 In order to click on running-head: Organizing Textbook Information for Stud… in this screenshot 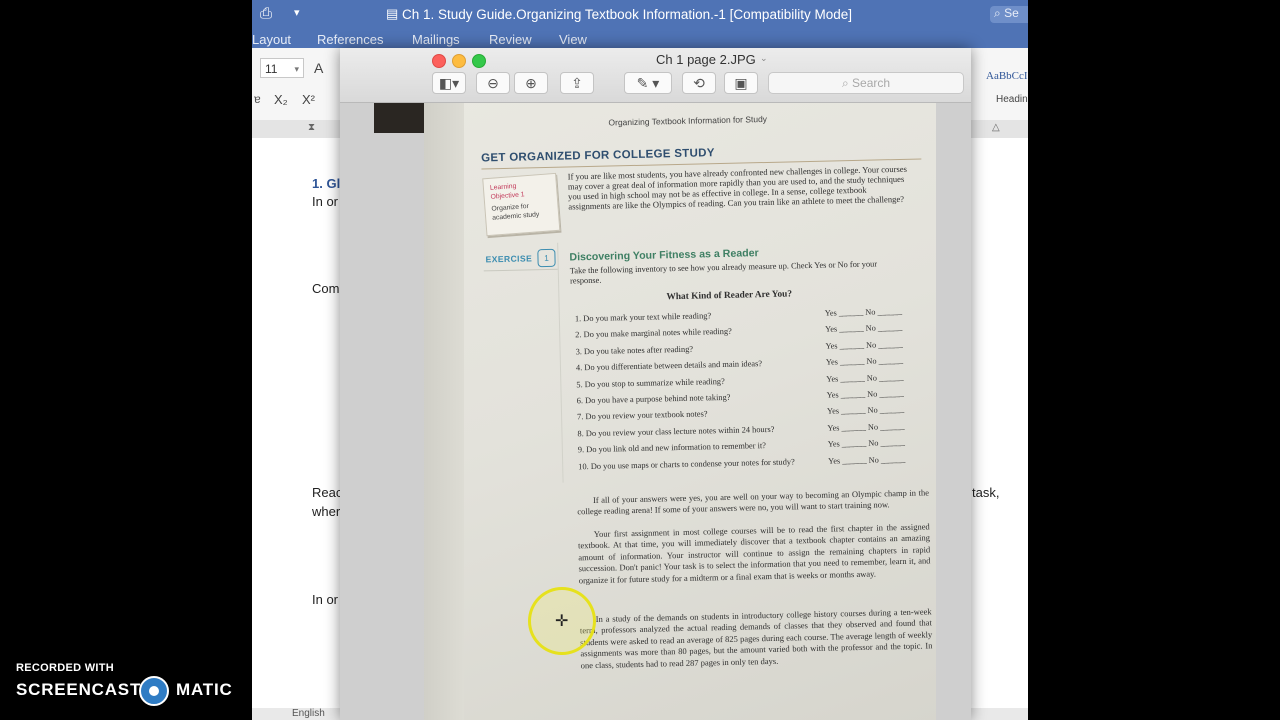, I will do `click(688, 120)`.